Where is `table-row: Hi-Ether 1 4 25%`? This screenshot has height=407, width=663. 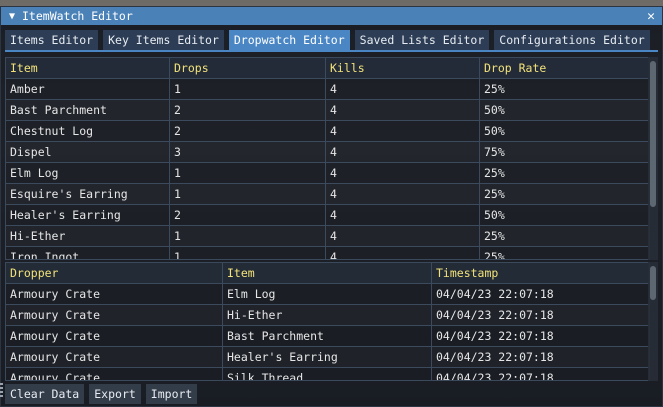 table-row: Hi-Ether 1 4 25% is located at coordinates (327, 236).